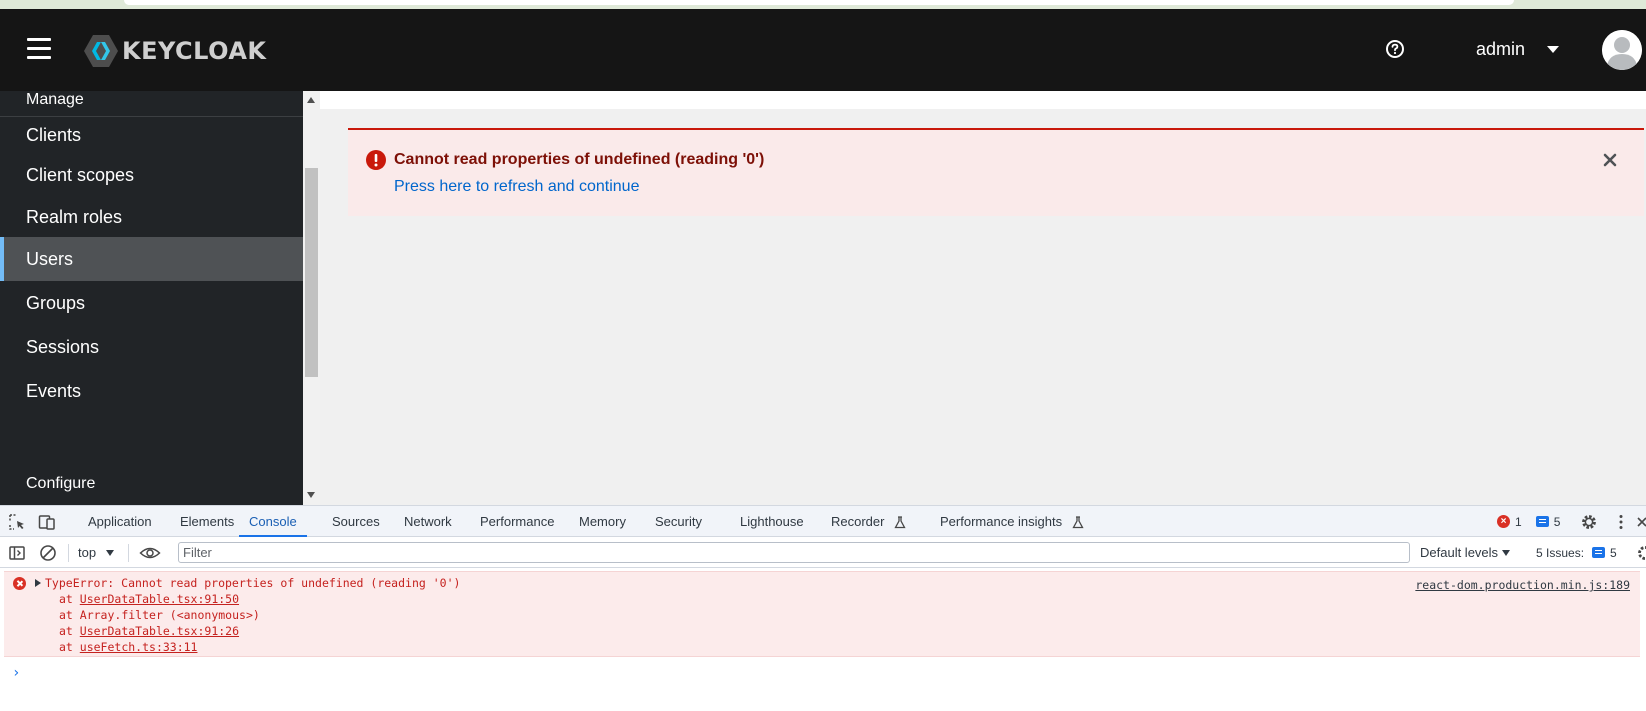 This screenshot has height=711, width=1646. What do you see at coordinates (159, 631) in the screenshot?
I see `stack-link: UserDataTable.tsx:91:26` at bounding box center [159, 631].